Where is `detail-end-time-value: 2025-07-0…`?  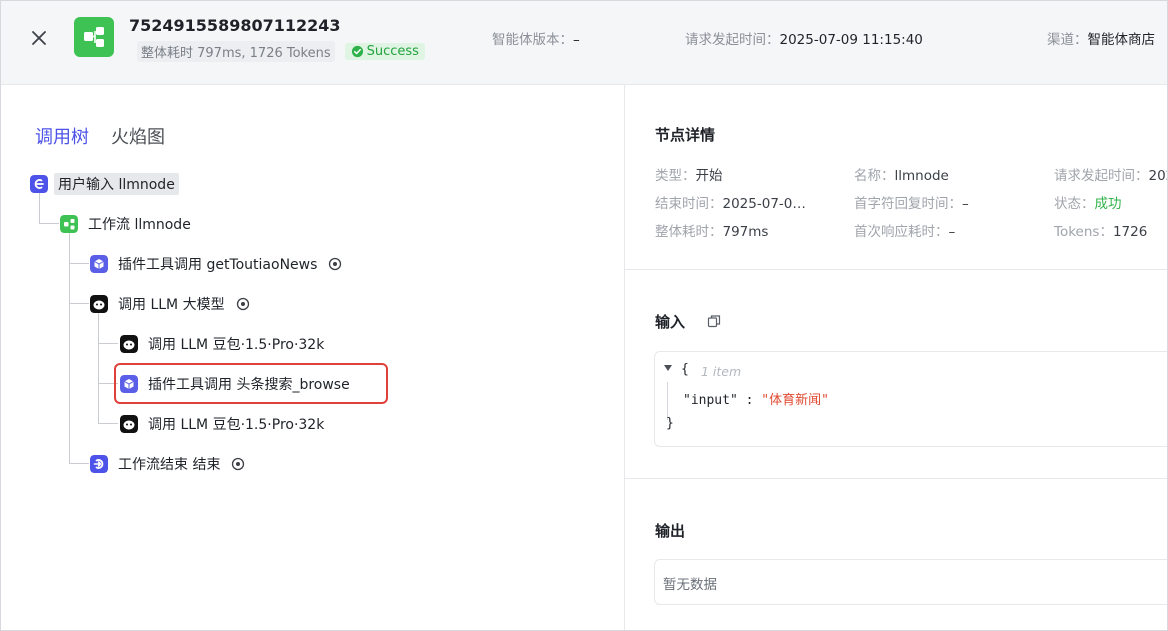
detail-end-time-value: 2025-07-0… is located at coordinates (764, 204).